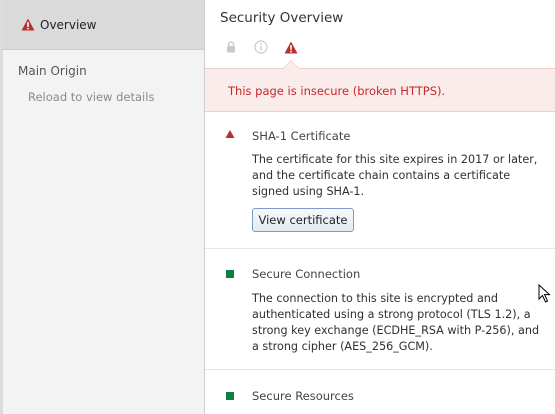  Describe the element at coordinates (301, 136) in the screenshot. I see `section-title: SHA-1 Certificate` at that location.